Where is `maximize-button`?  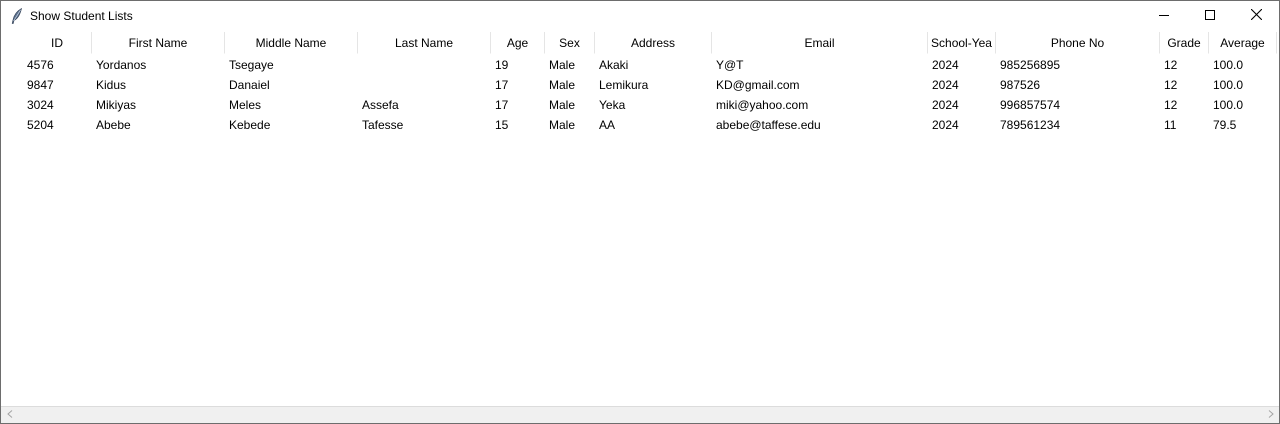 maximize-button is located at coordinates (1210, 16).